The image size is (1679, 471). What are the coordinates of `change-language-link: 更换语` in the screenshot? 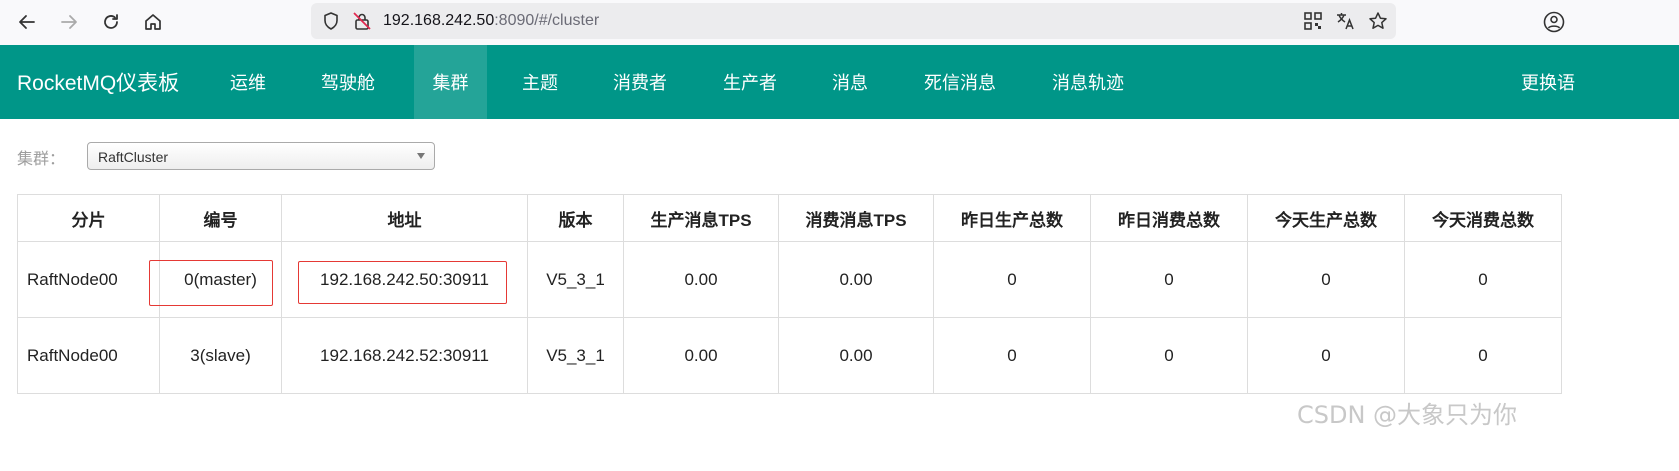 It's located at (1548, 82).